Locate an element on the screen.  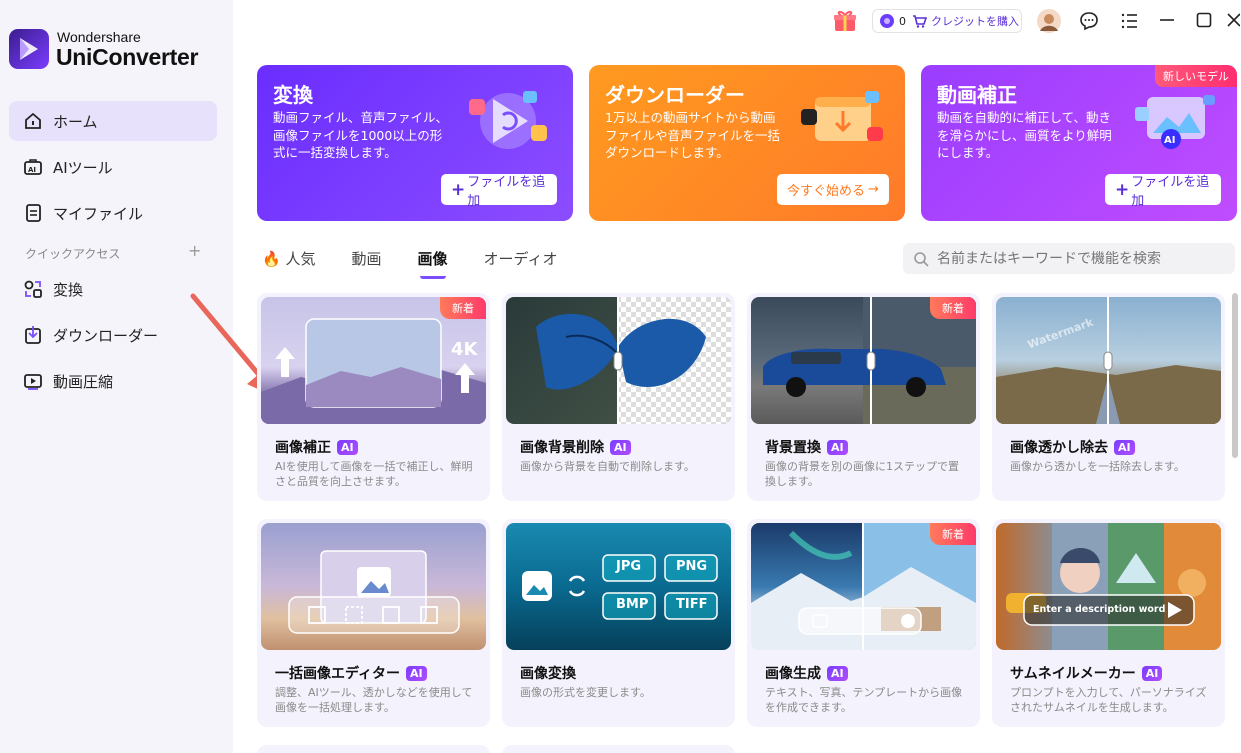
compress-icon is located at coordinates (33, 382).